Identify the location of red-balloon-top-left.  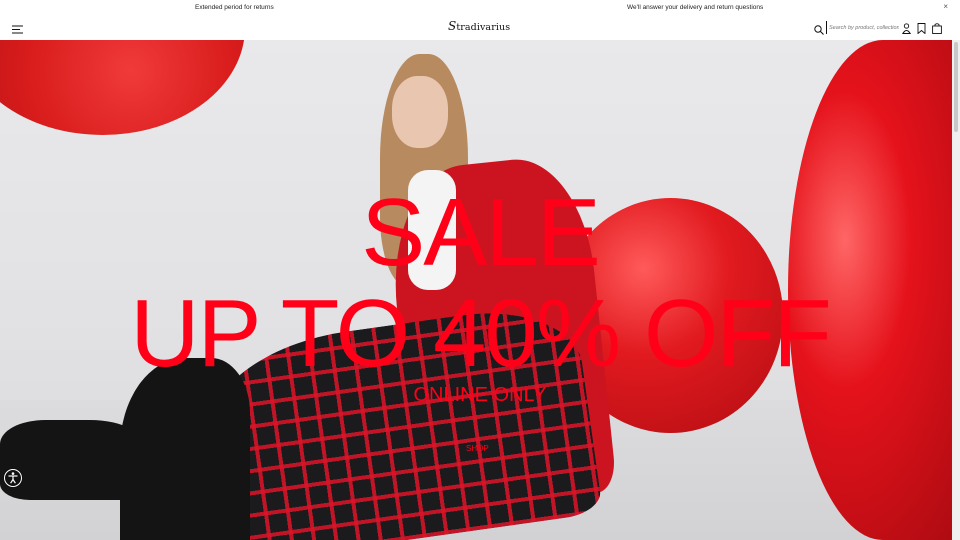
(122, 87).